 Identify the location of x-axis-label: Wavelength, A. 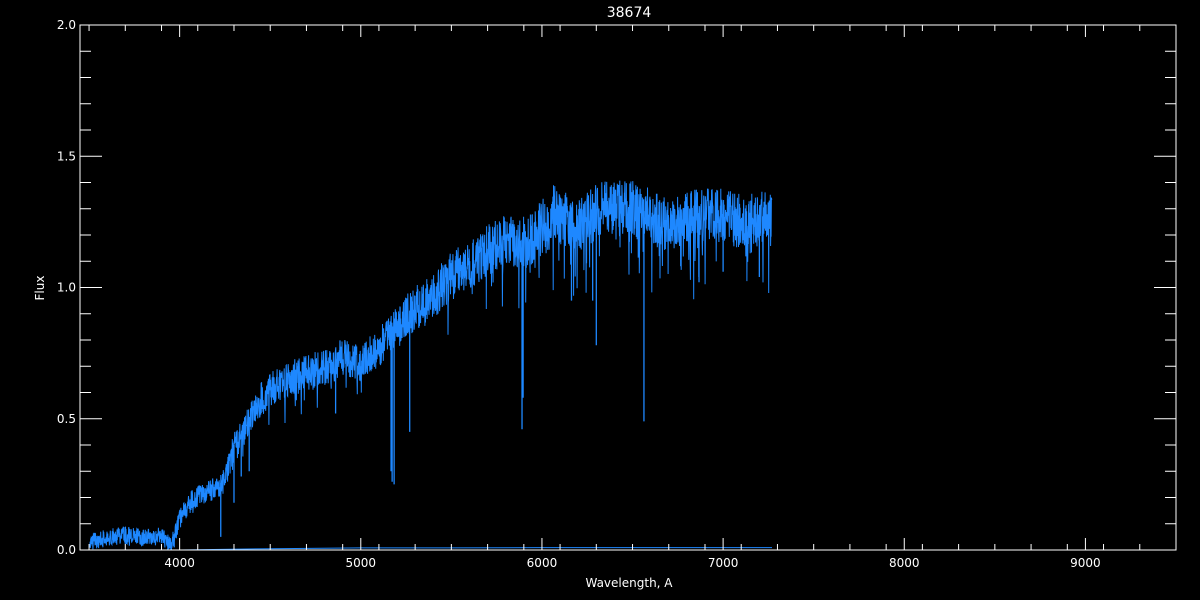
(629, 583).